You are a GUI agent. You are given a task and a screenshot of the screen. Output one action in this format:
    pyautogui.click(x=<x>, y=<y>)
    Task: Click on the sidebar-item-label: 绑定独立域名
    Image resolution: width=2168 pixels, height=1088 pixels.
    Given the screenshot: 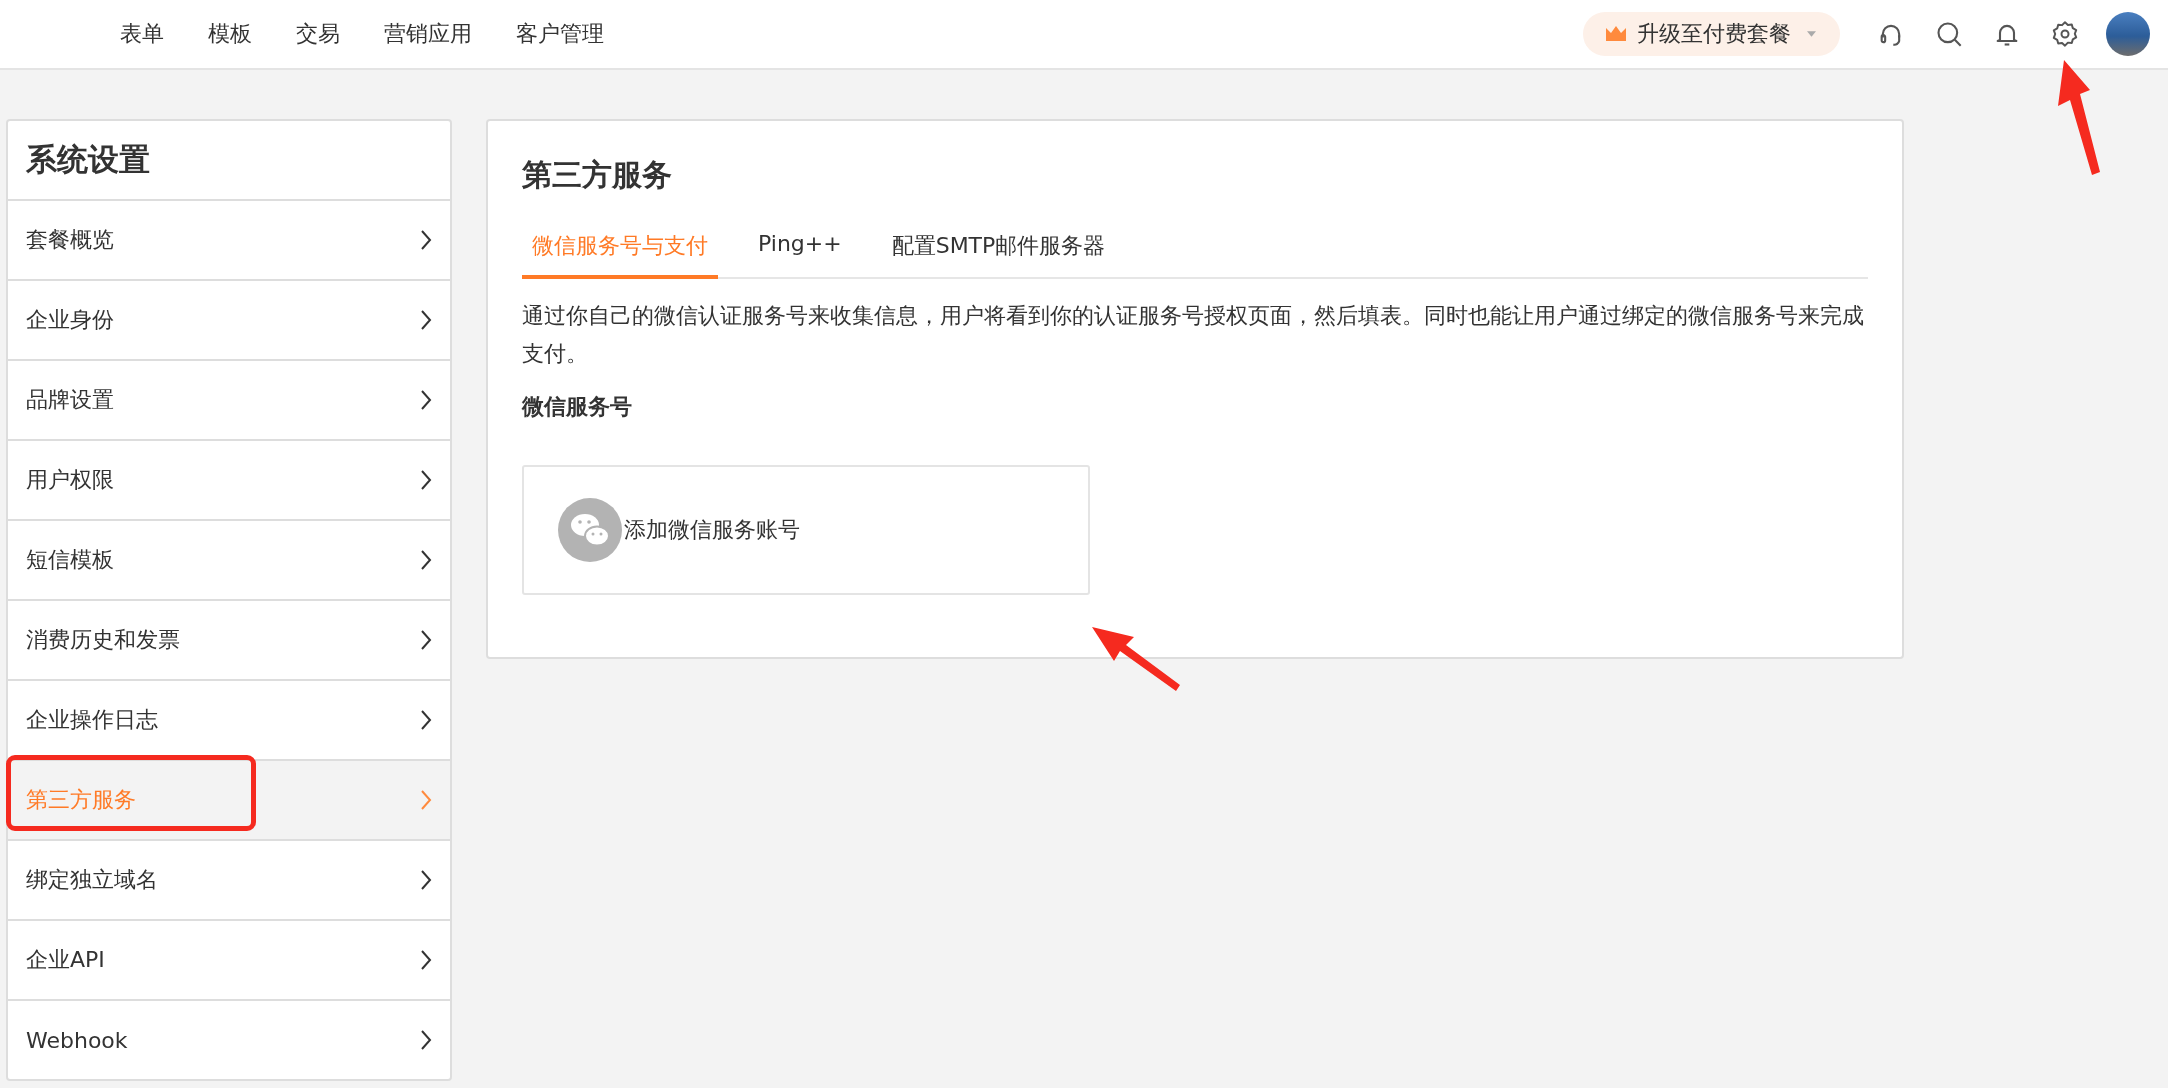 What is the action you would take?
    pyautogui.click(x=92, y=880)
    